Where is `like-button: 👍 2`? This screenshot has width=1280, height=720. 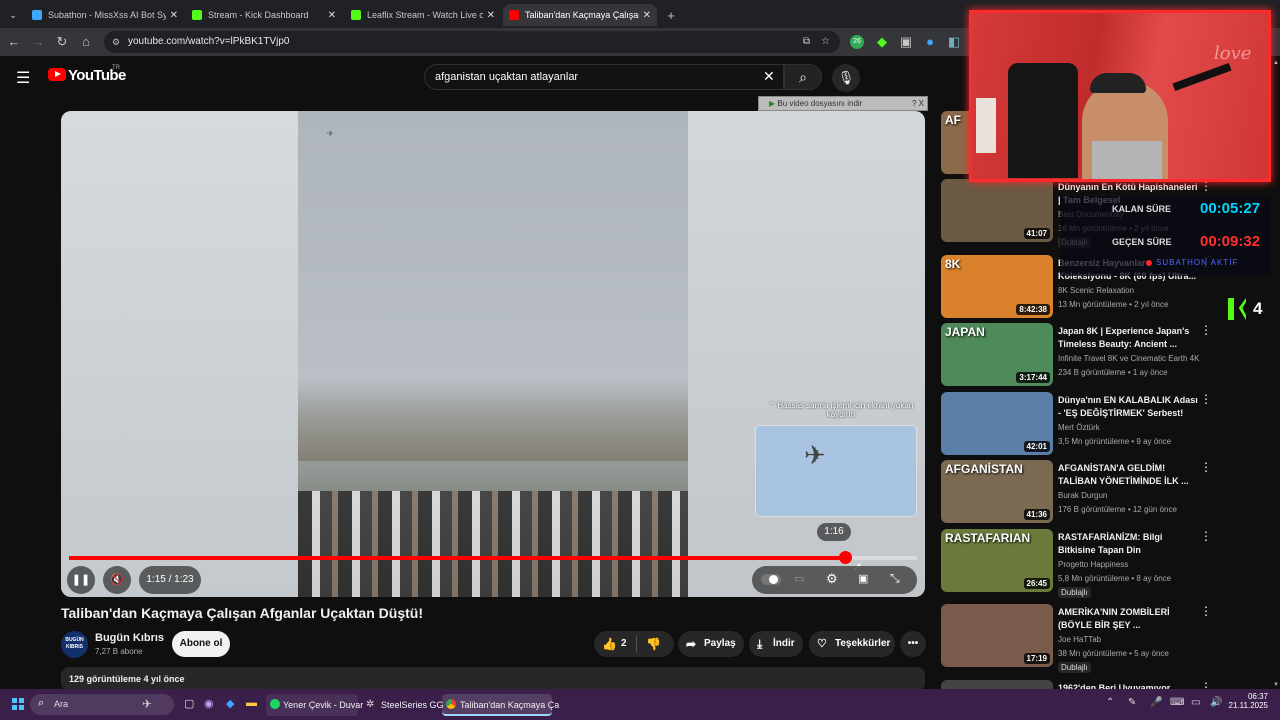 like-button: 👍 2 is located at coordinates (615, 644).